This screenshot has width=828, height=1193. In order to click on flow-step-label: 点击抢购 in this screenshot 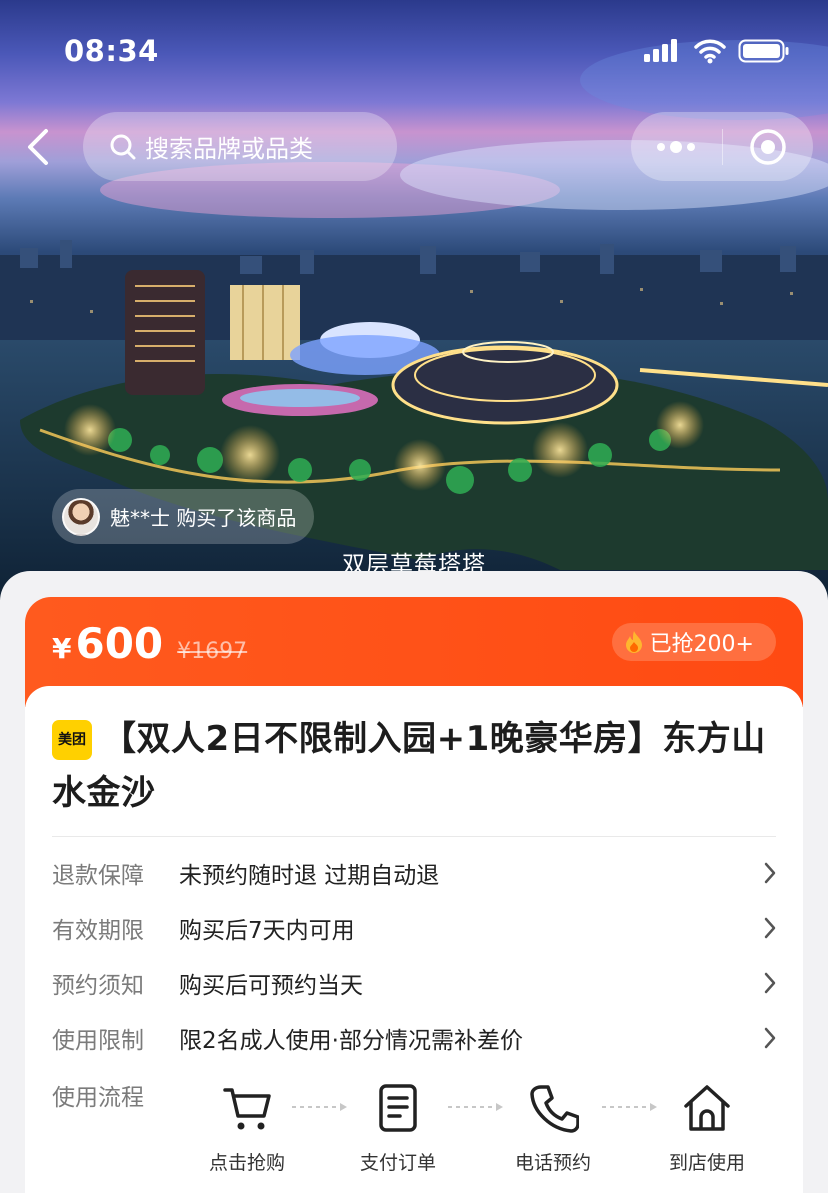, I will do `click(246, 1163)`.